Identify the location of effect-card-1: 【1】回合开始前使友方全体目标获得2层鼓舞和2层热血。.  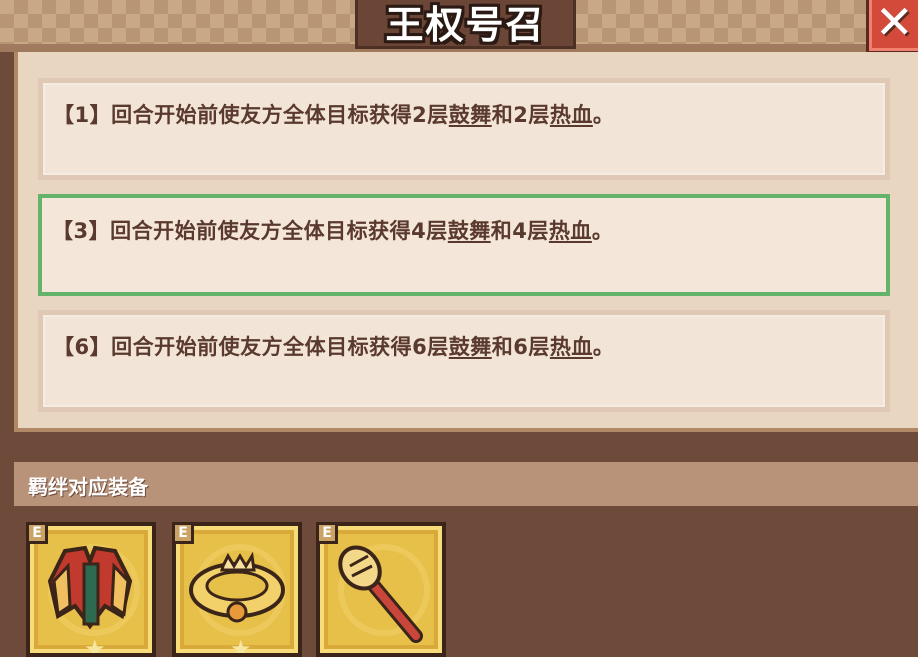
(464, 129).